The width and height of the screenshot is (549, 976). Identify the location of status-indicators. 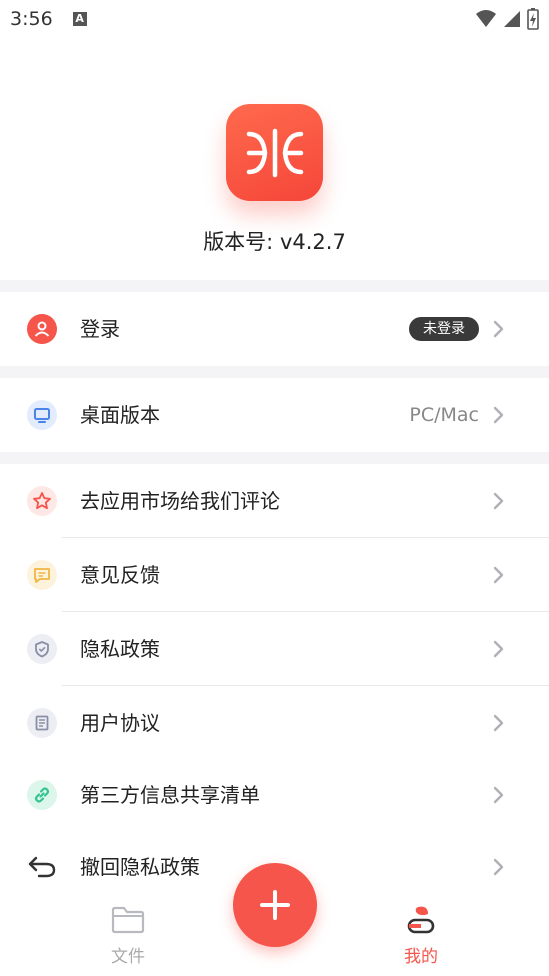
(507, 19).